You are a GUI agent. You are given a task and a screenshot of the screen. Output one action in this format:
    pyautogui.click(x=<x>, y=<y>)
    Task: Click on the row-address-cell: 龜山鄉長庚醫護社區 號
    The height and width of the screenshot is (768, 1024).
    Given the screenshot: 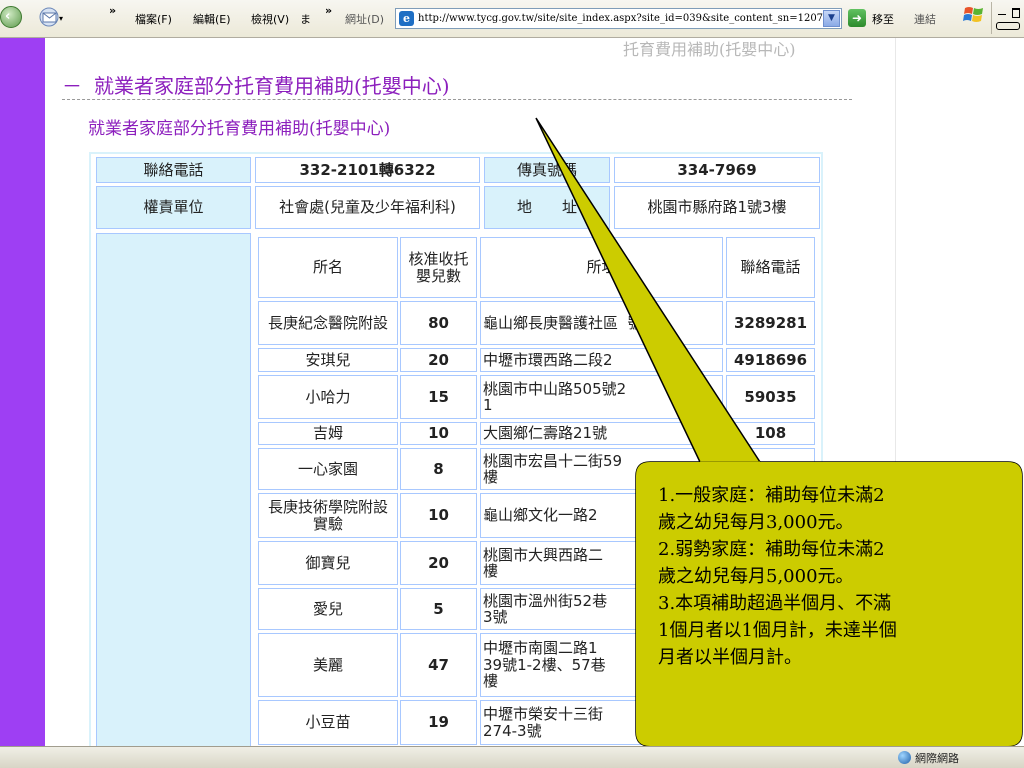 What is the action you would take?
    pyautogui.click(x=601, y=323)
    